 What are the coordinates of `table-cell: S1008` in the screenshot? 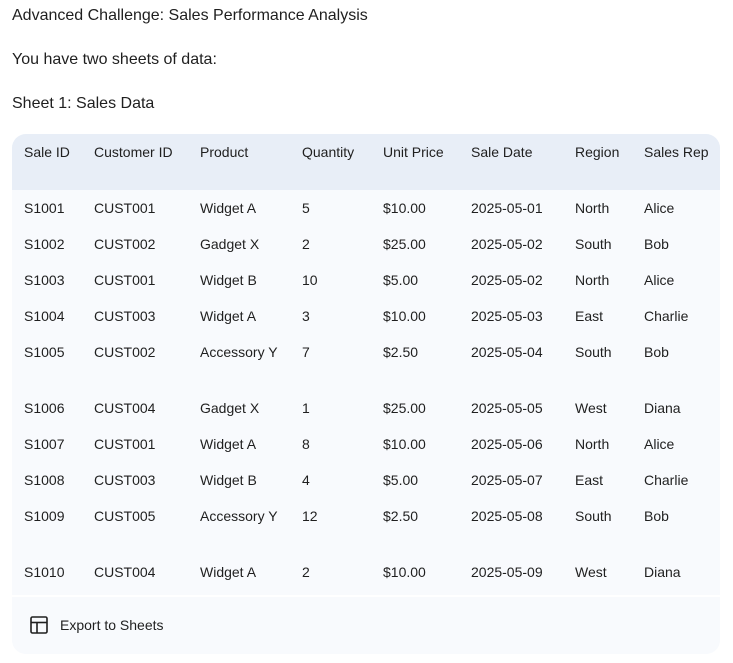 It's located at (47, 480).